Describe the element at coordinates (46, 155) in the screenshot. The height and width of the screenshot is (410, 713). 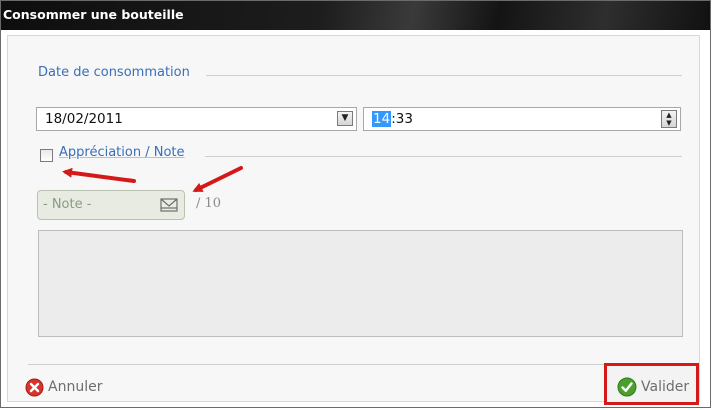
I see `rating-checkbox` at that location.